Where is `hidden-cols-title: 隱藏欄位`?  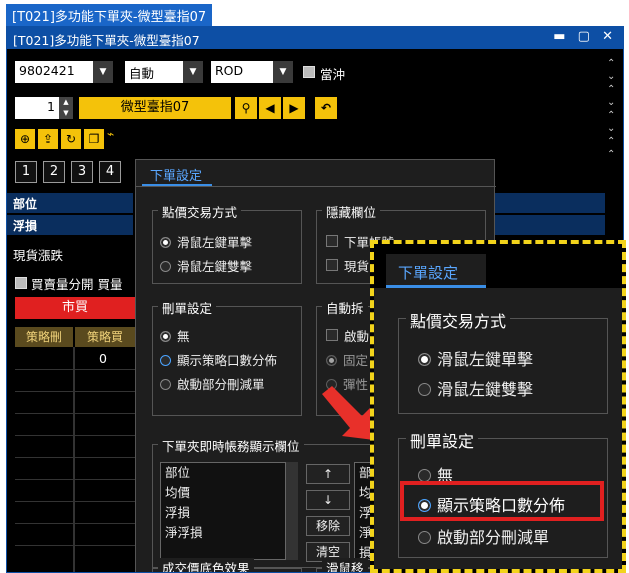
hidden-cols-title: 隱藏欄位 is located at coordinates (351, 211).